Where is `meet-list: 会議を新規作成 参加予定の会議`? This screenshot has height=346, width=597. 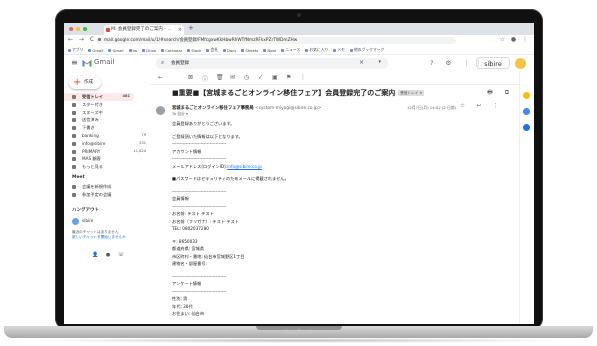
meet-list: 会議を新規作成 参加予定の会議 is located at coordinates (107, 191).